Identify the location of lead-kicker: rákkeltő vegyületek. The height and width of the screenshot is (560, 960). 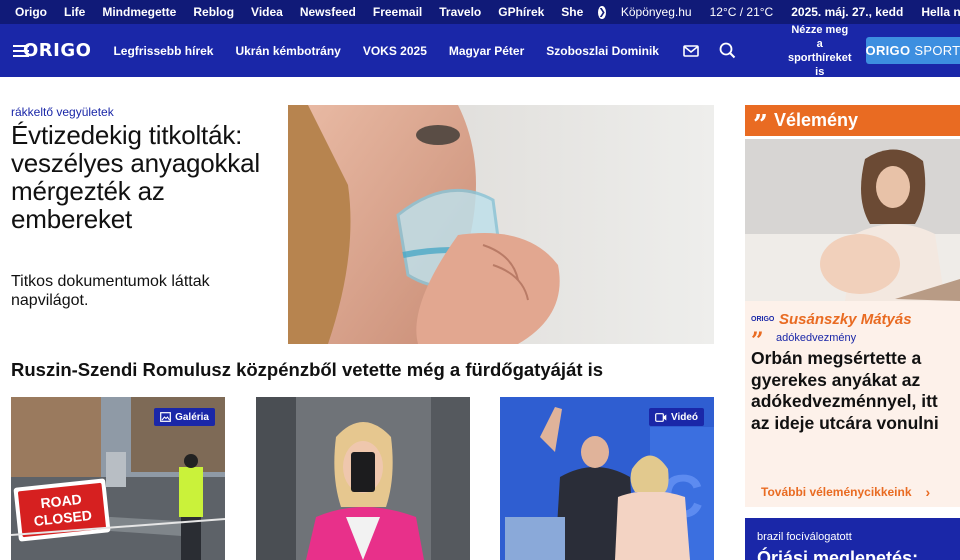
(62, 112).